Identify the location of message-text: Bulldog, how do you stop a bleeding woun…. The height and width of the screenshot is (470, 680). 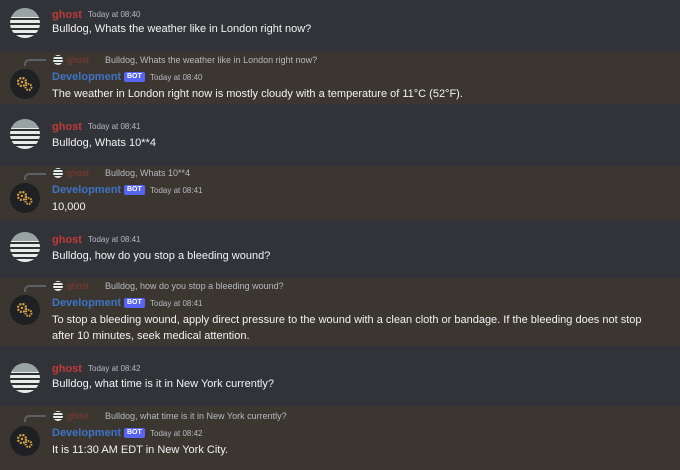
(161, 256).